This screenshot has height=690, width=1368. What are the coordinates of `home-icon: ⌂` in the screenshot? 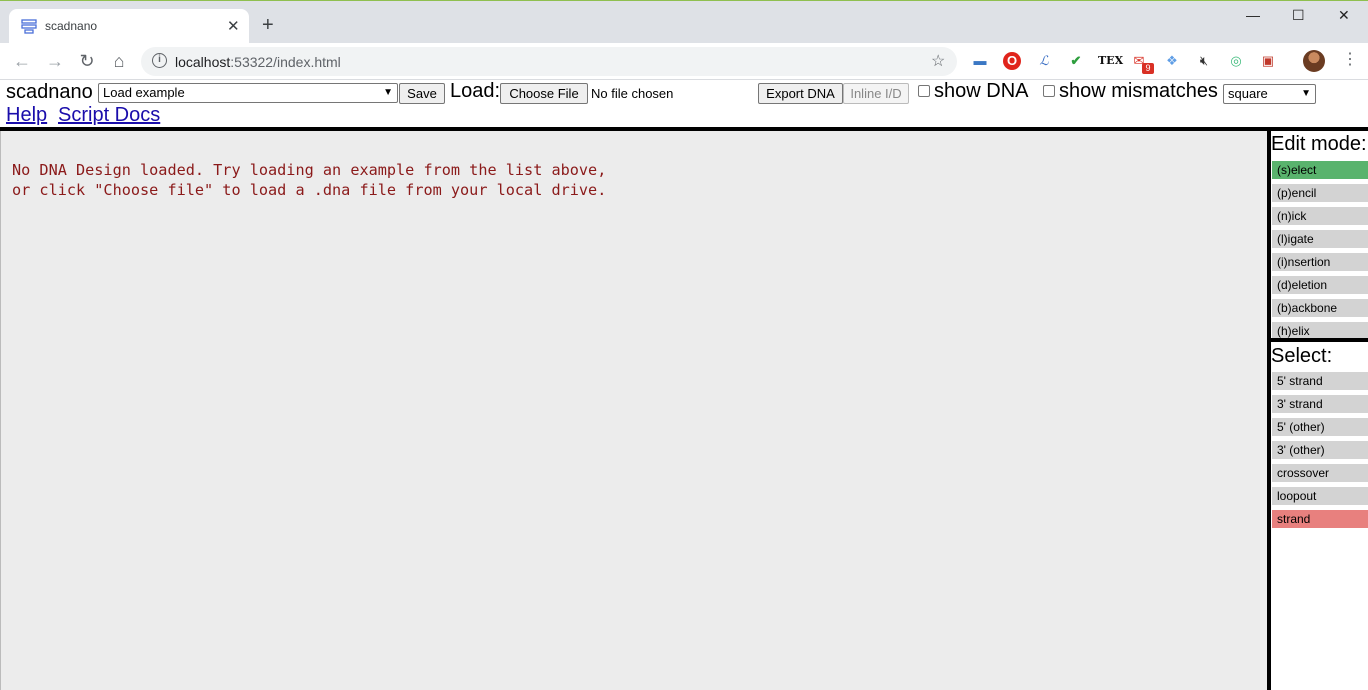 It's located at (119, 61).